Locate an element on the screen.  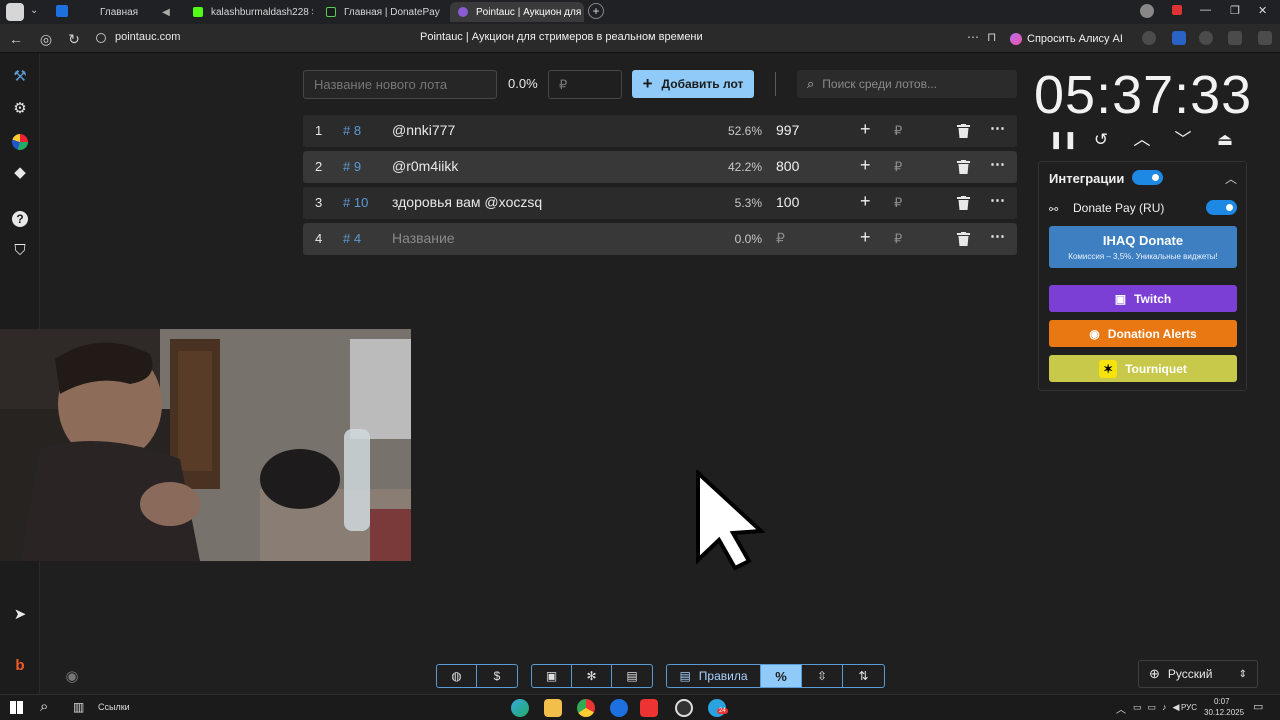
task-view-icon: ▥ is located at coordinates (78, 707).